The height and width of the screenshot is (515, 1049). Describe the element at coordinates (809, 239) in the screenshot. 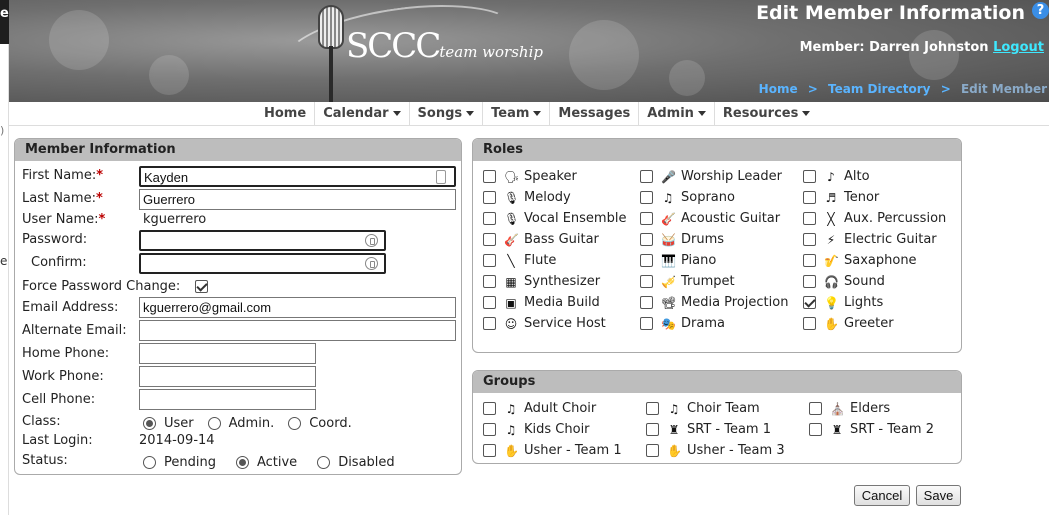

I see `role-checkbox-electric-guitar` at that location.